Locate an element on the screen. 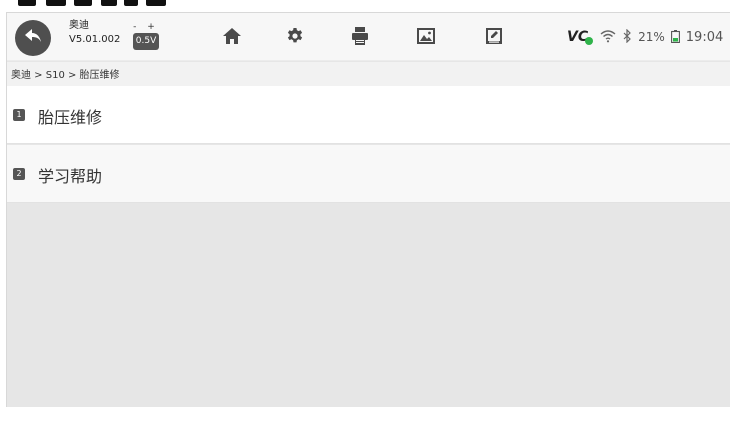 Image resolution: width=730 pixels, height=433 pixels. feedback-button is located at coordinates (494, 38).